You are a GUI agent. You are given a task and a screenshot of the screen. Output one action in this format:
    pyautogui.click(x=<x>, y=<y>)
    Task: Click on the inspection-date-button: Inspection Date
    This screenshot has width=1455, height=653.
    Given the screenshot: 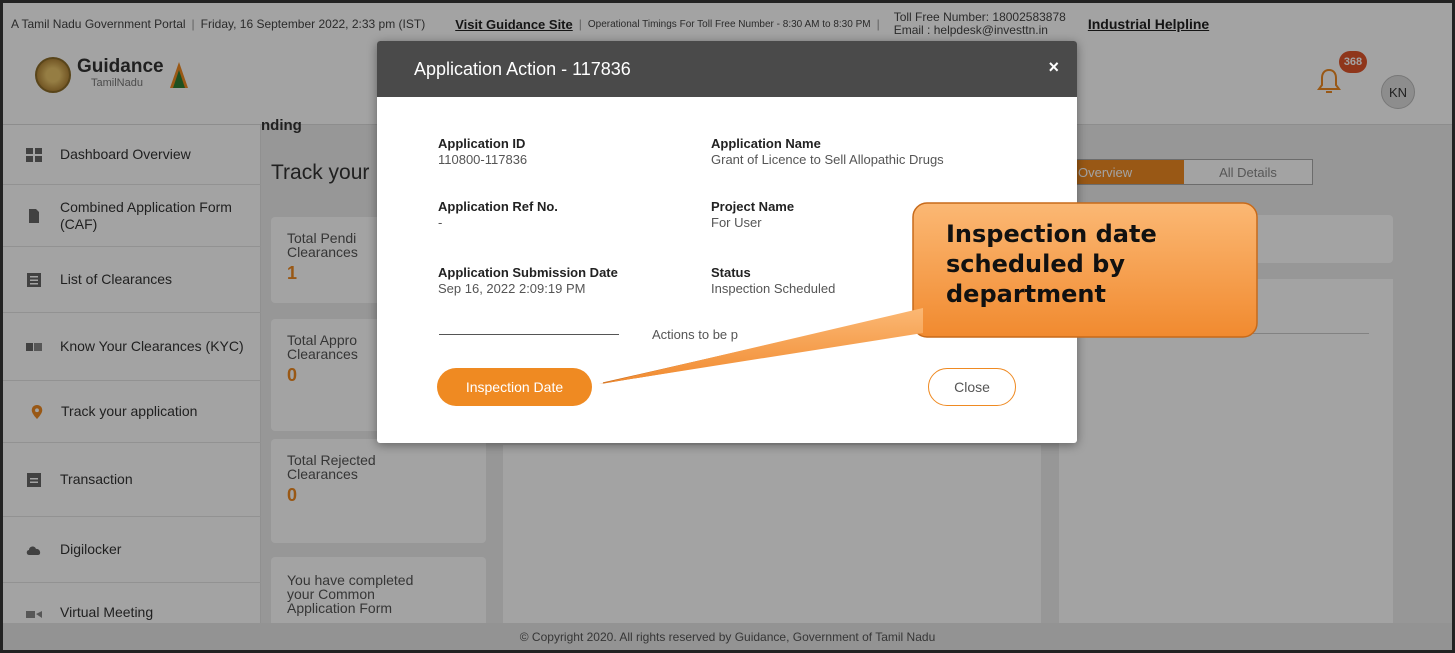 What is the action you would take?
    pyautogui.click(x=514, y=387)
    